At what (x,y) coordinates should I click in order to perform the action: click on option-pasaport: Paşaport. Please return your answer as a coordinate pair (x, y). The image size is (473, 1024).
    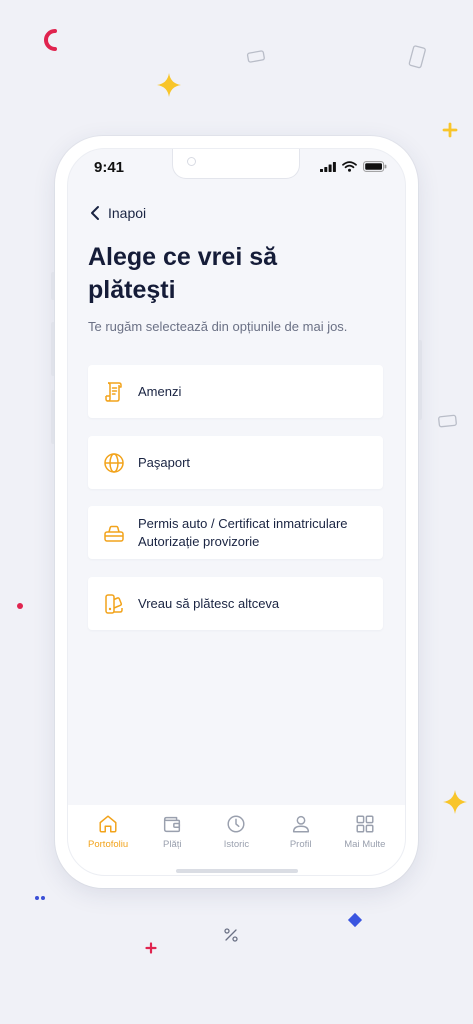
    Looking at the image, I should click on (235, 462).